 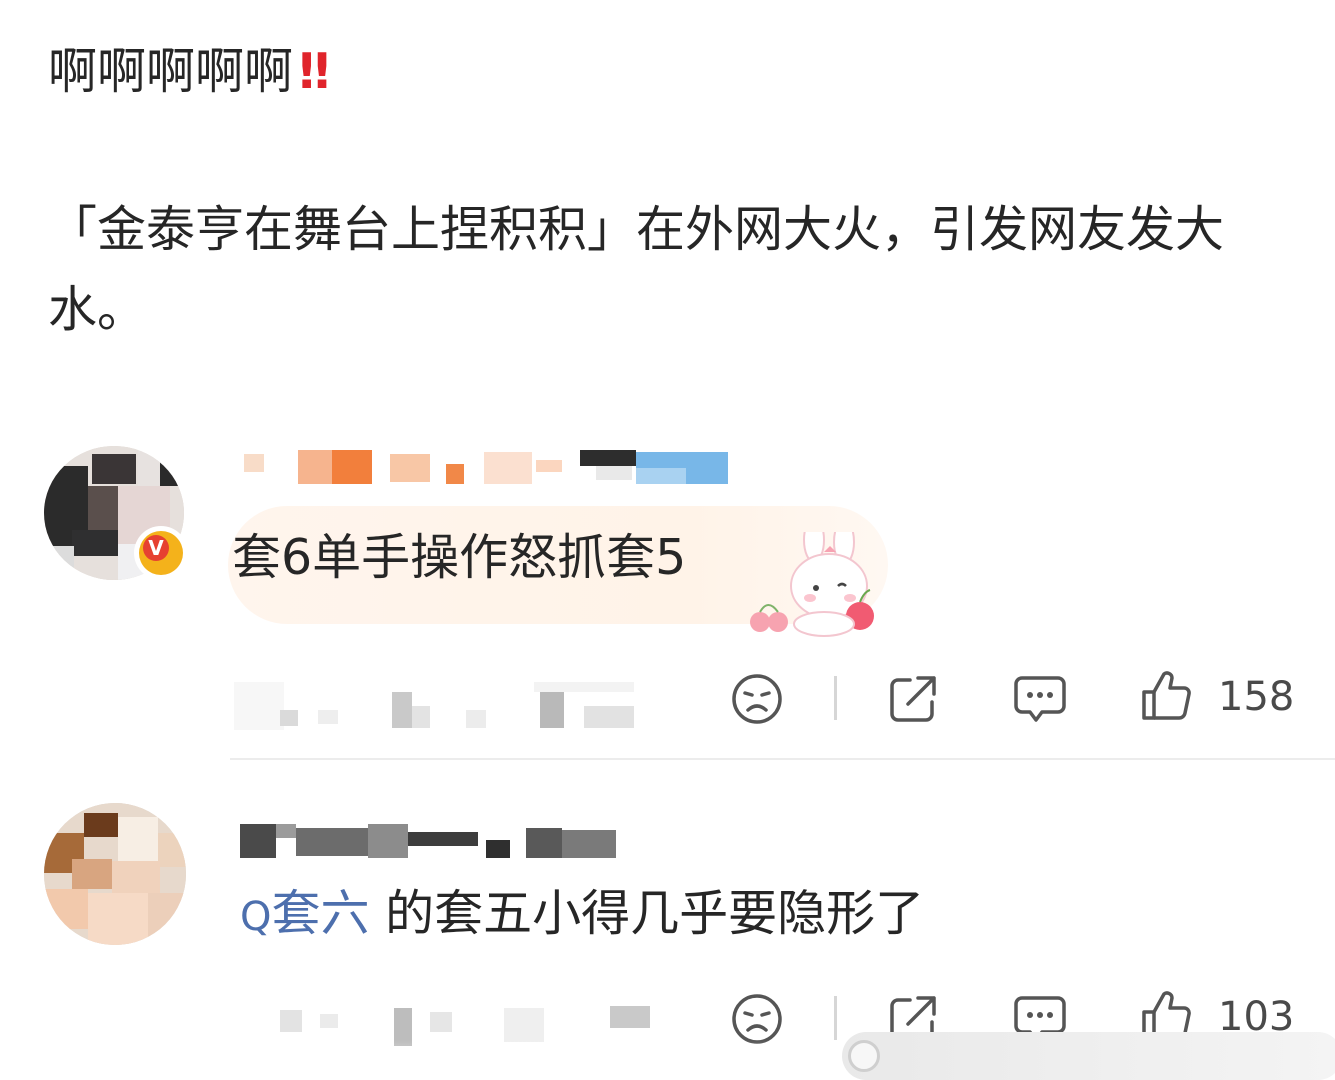 I want to click on post-title-text: 啊啊啊啊啊, so click(x=171, y=71).